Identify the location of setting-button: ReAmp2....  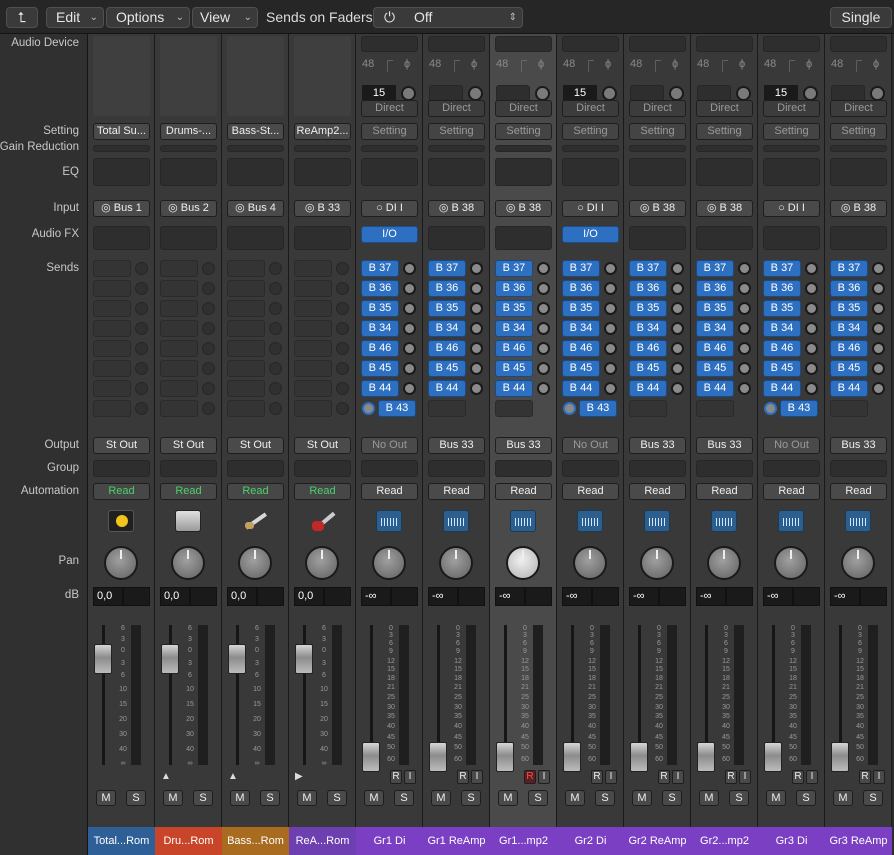
(322, 131).